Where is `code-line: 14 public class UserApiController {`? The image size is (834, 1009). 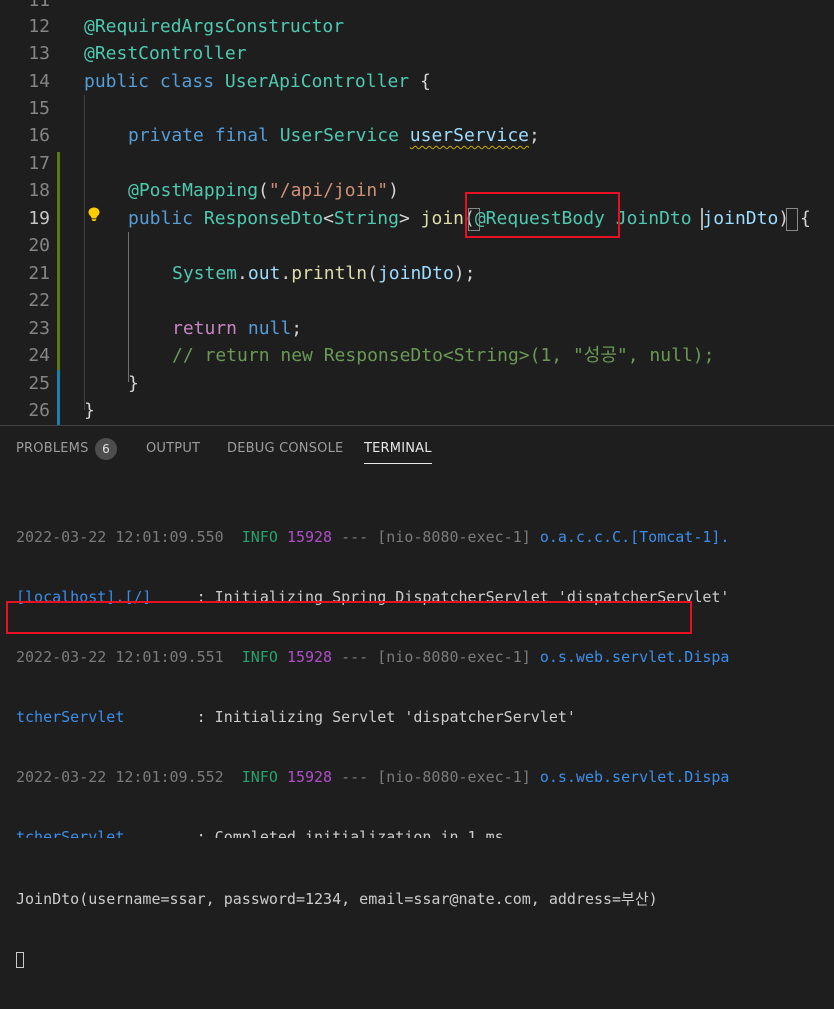 code-line: 14 public class UserApiController { is located at coordinates (417, 81).